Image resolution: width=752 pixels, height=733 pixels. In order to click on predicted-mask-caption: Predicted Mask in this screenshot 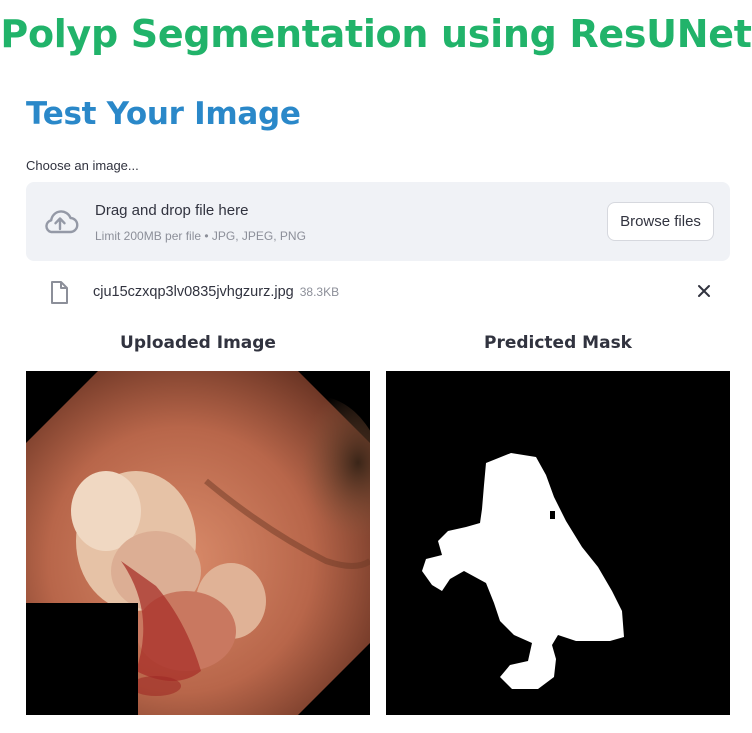, I will do `click(557, 343)`.